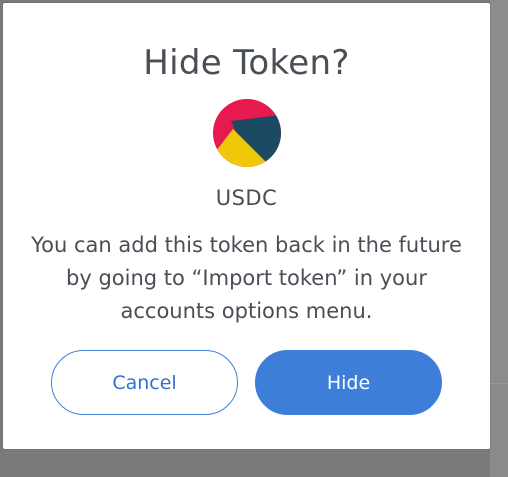 The image size is (508, 477). I want to click on dialog-title: Hide Token?, so click(246, 63).